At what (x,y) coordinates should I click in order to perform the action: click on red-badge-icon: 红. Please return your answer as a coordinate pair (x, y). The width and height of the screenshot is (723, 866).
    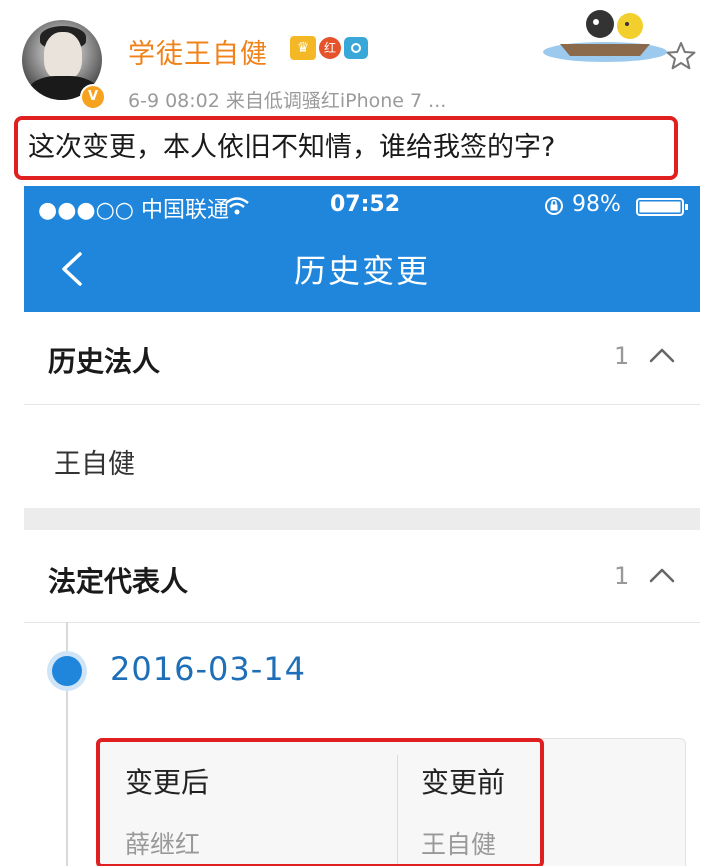
    Looking at the image, I should click on (330, 48).